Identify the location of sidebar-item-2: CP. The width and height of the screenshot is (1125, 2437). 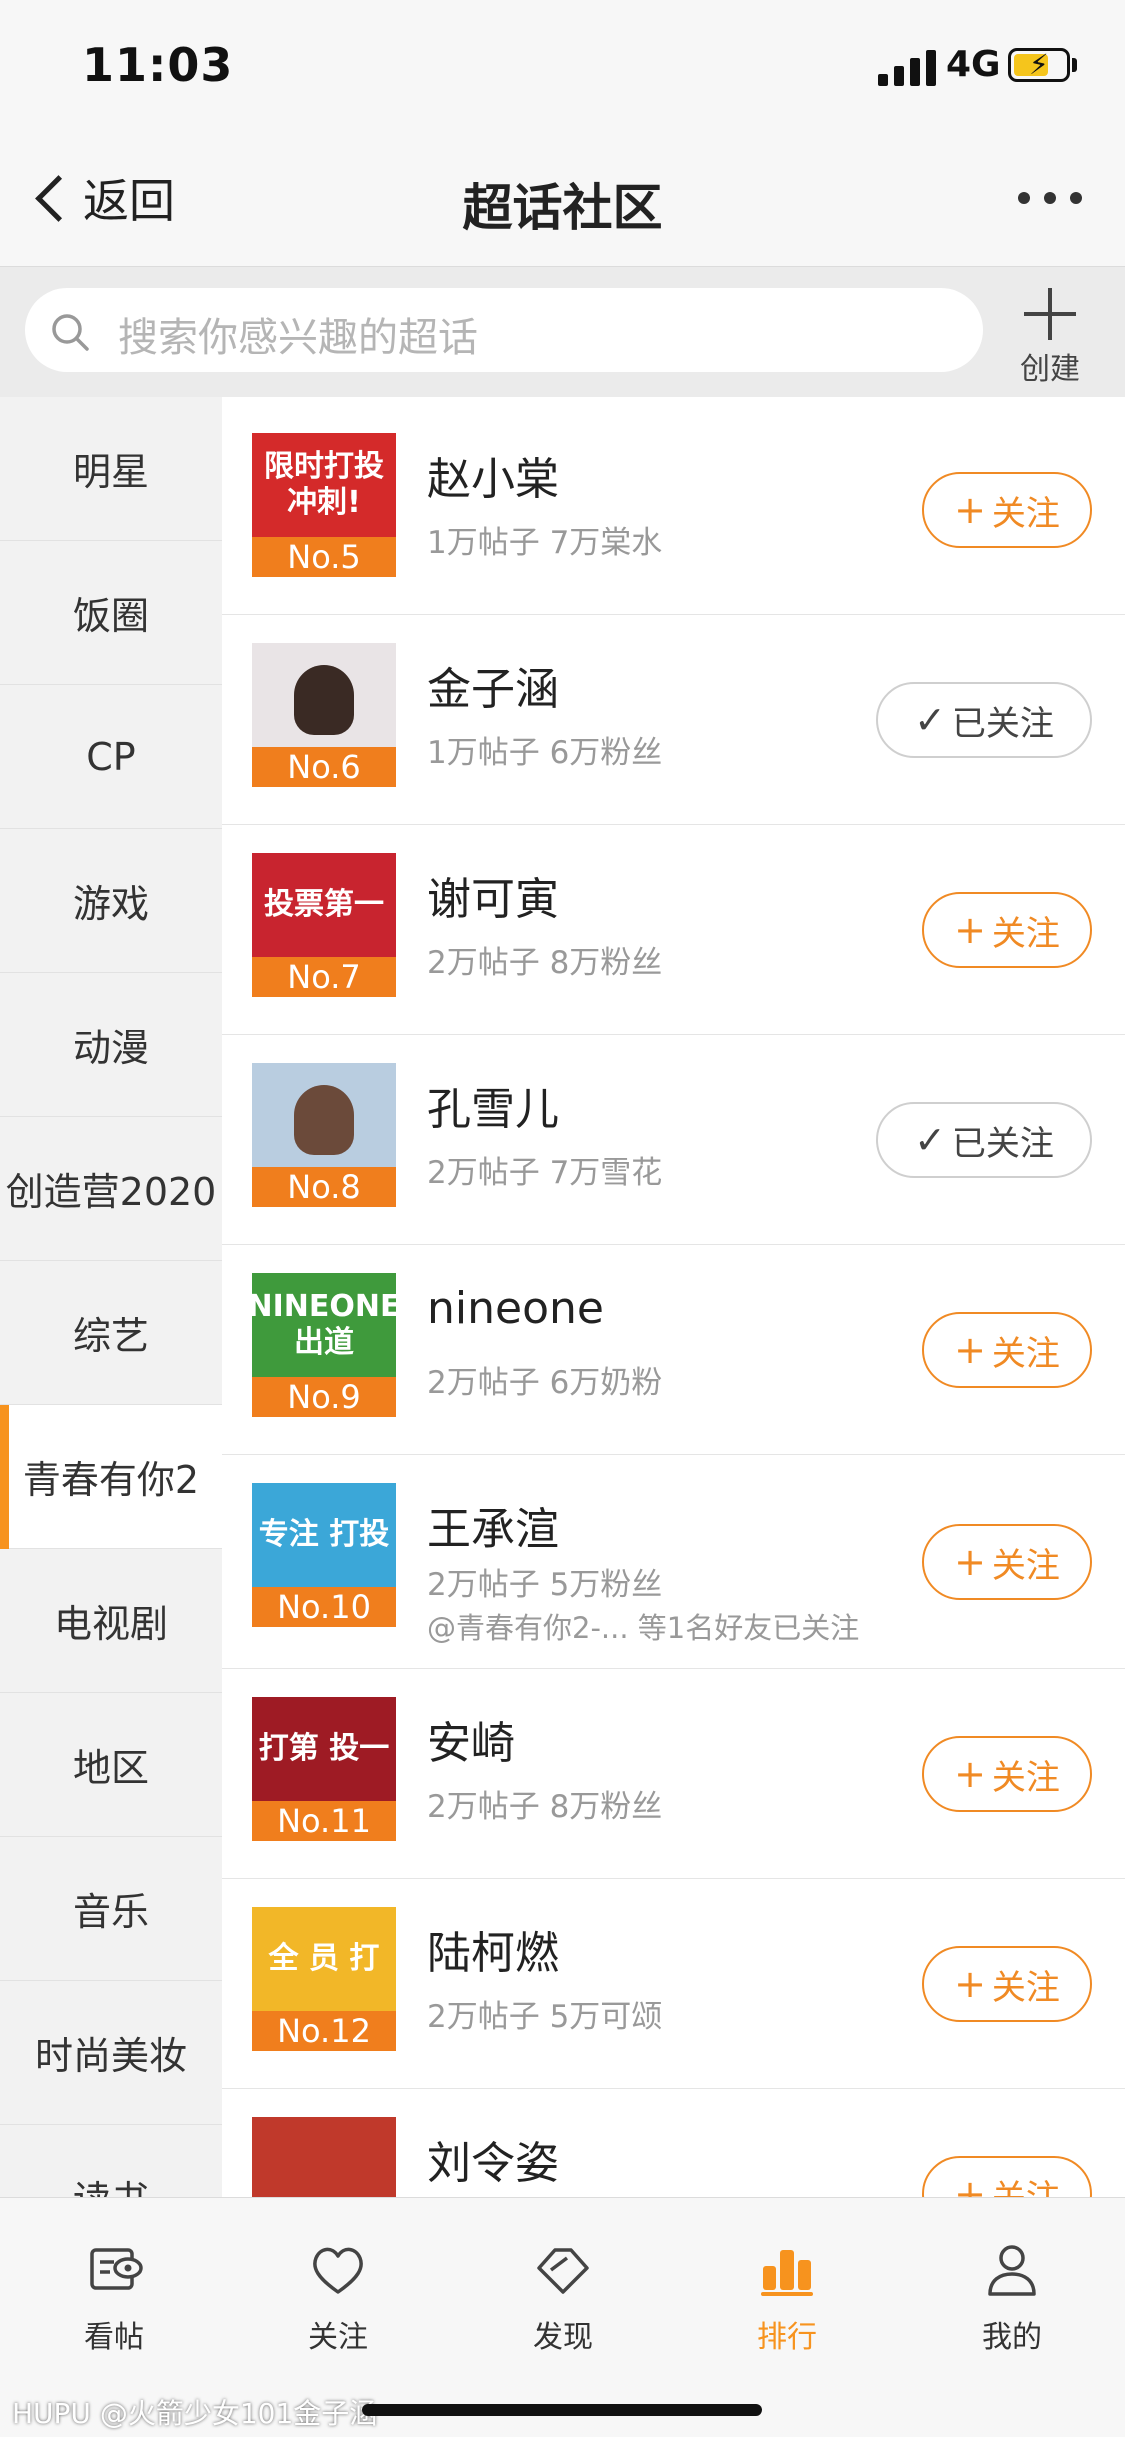
(111, 757).